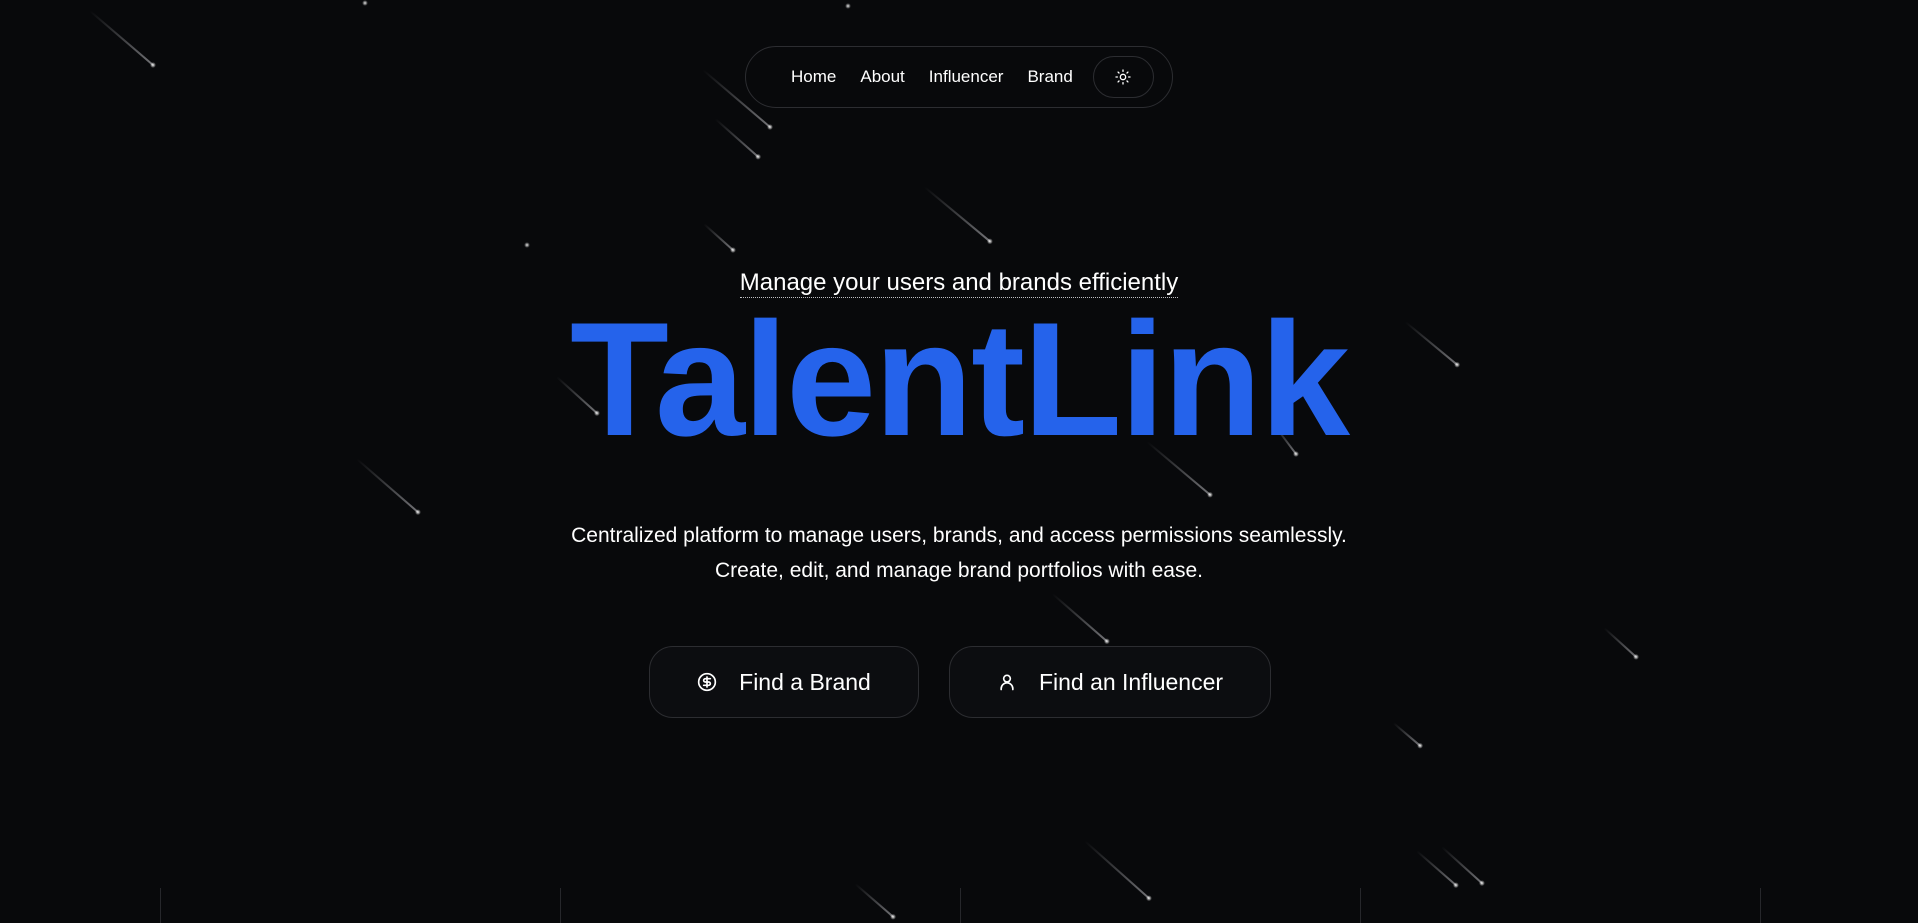 This screenshot has height=923, width=1918. Describe the element at coordinates (1007, 682) in the screenshot. I see `user-icon` at that location.